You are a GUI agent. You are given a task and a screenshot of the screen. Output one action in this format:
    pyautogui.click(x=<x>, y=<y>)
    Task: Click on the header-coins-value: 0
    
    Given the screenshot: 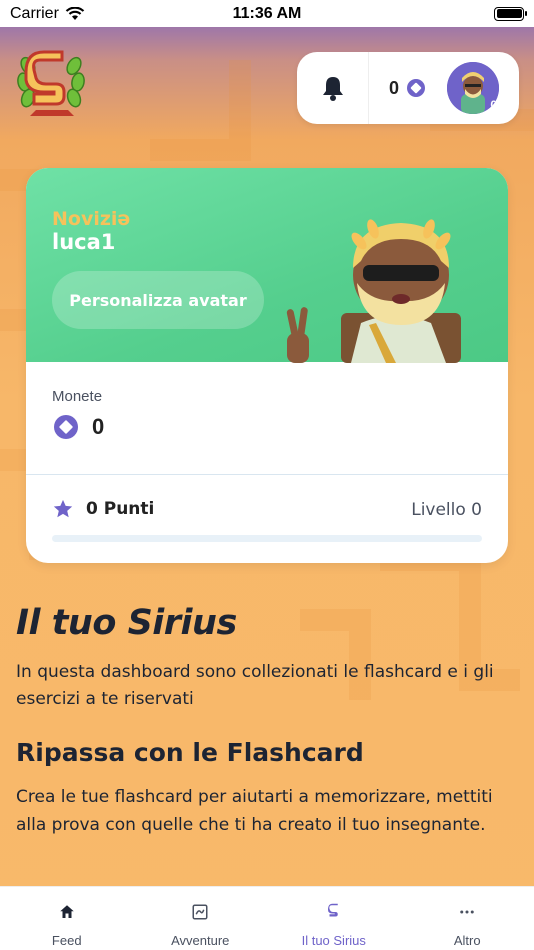 What is the action you would take?
    pyautogui.click(x=394, y=87)
    